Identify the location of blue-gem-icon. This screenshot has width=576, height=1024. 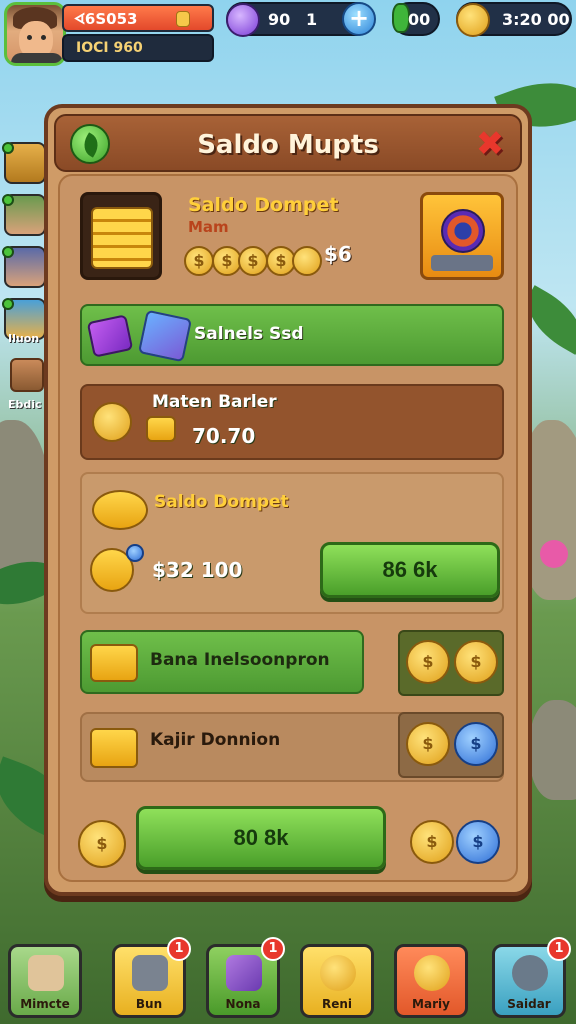
(135, 553).